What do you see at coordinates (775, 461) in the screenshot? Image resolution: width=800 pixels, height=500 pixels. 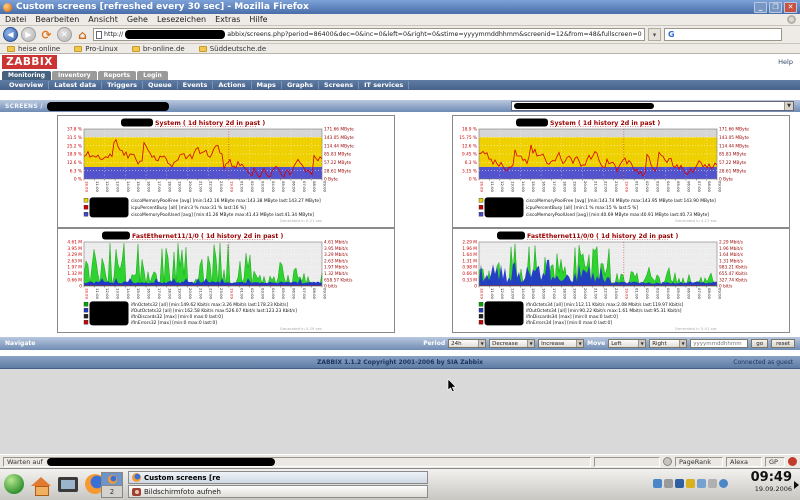 I see `gp-widget: GP` at bounding box center [775, 461].